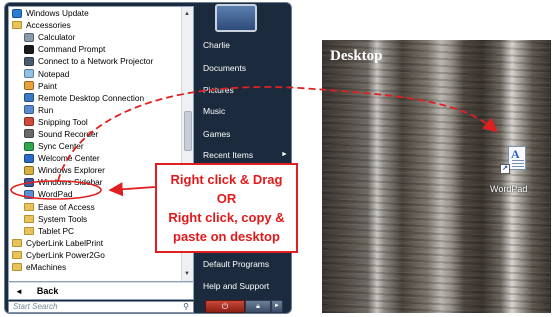  I want to click on power-icon: ⏻, so click(225, 306).